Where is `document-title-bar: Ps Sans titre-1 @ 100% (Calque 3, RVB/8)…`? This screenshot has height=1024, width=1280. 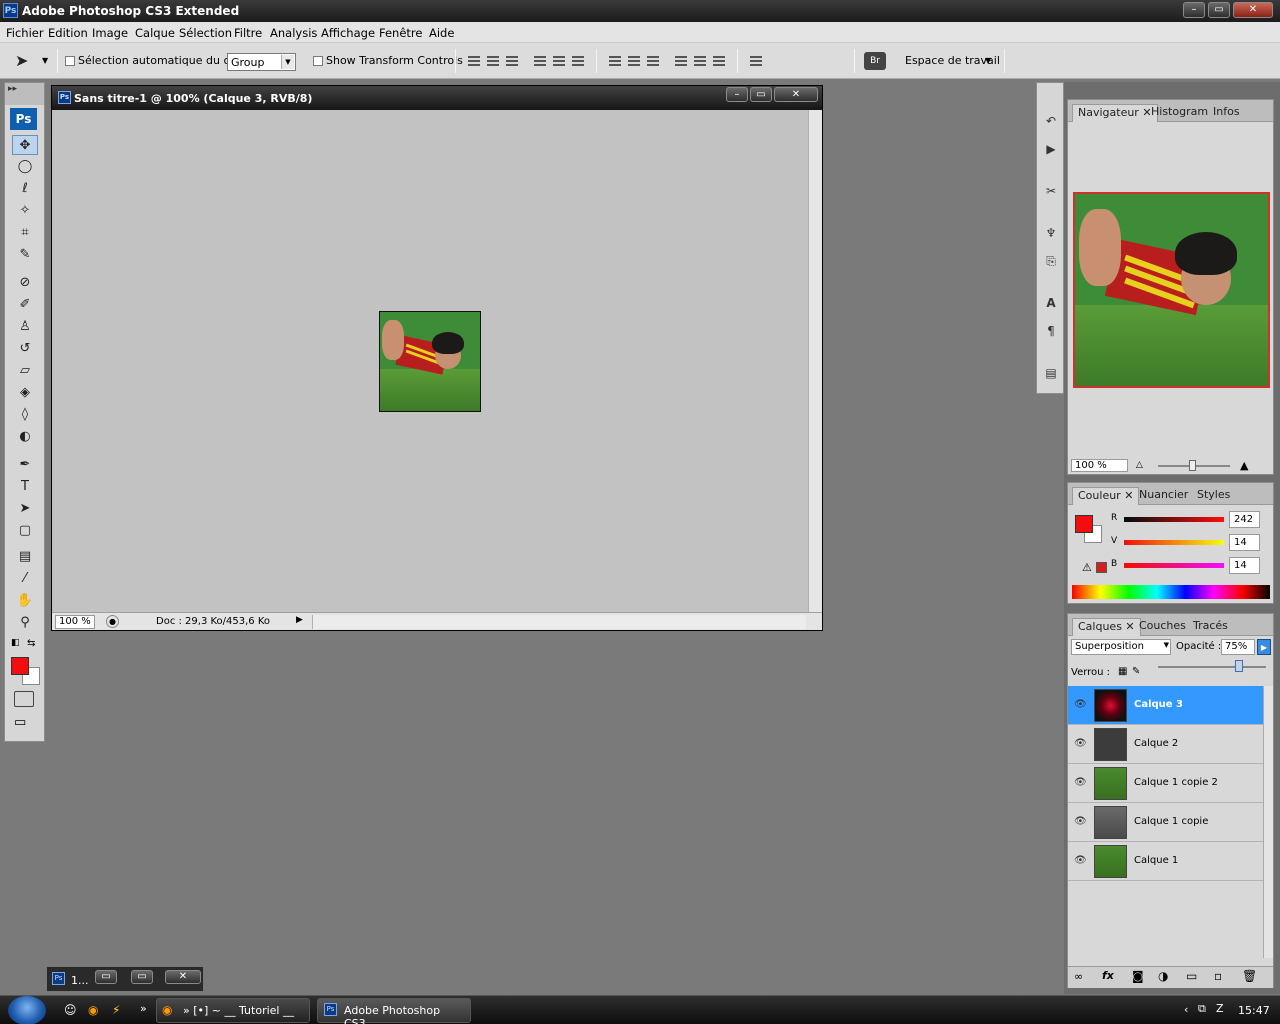
document-title-bar: Ps Sans titre-1 @ 100% (Calque 3, RVB/8)… is located at coordinates (437, 98).